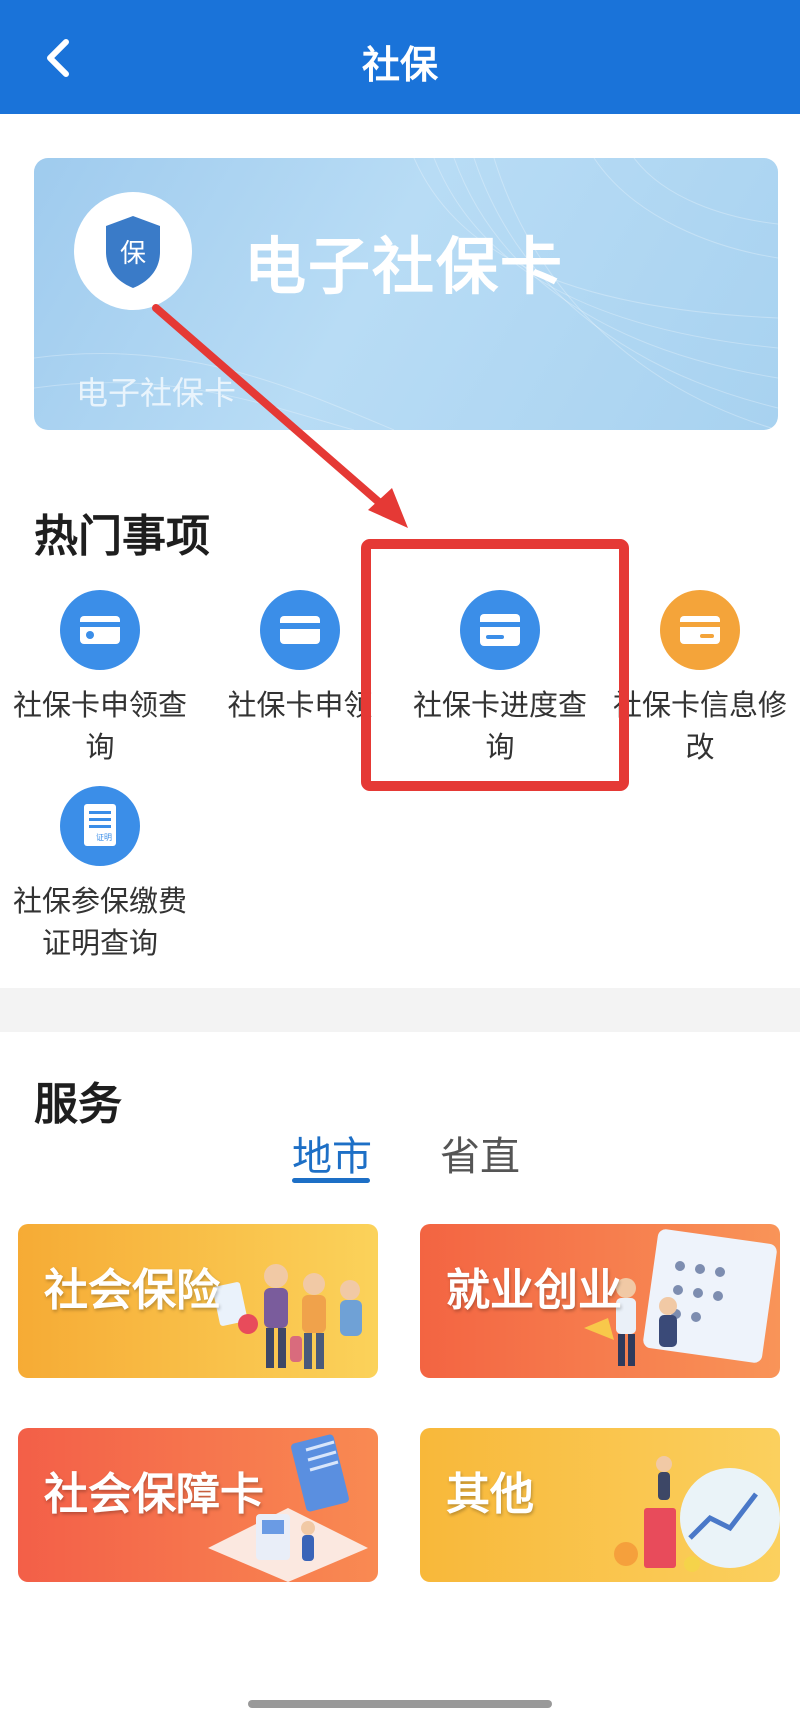 The image size is (800, 1717). Describe the element at coordinates (534, 1290) in the screenshot. I see `service-tile-label: 就业创业` at that location.